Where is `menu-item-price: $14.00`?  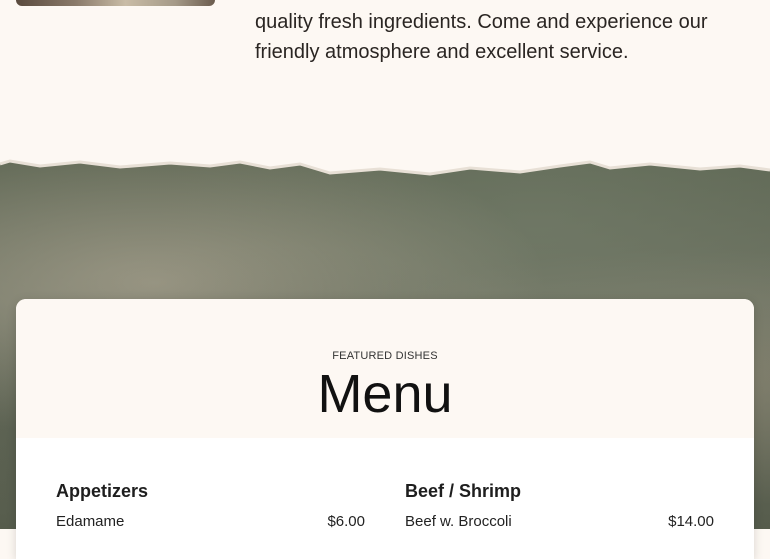 menu-item-price: $14.00 is located at coordinates (691, 521).